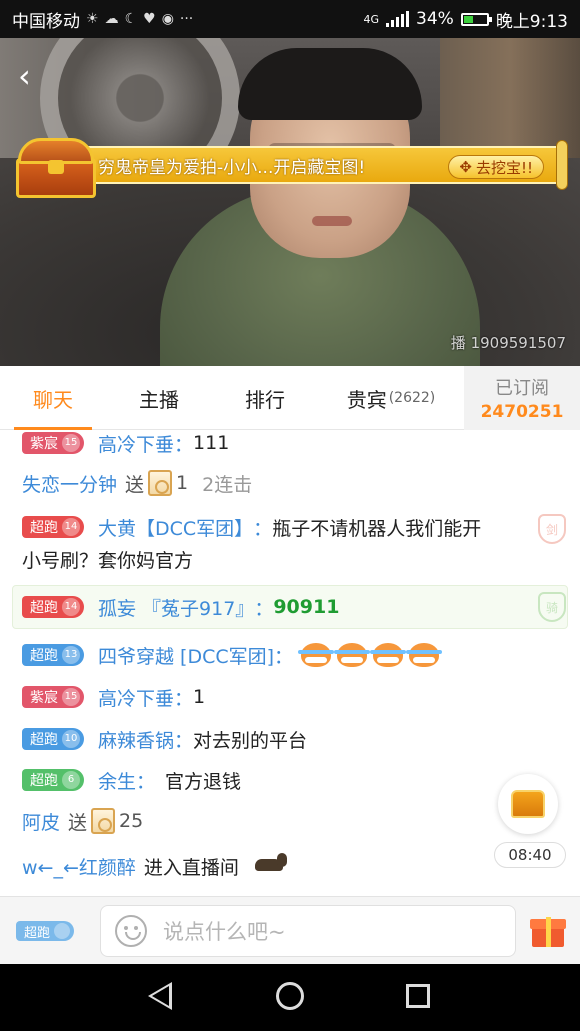 The image size is (580, 1031). Describe the element at coordinates (182, 483) in the screenshot. I see `gift-count: 1` at that location.